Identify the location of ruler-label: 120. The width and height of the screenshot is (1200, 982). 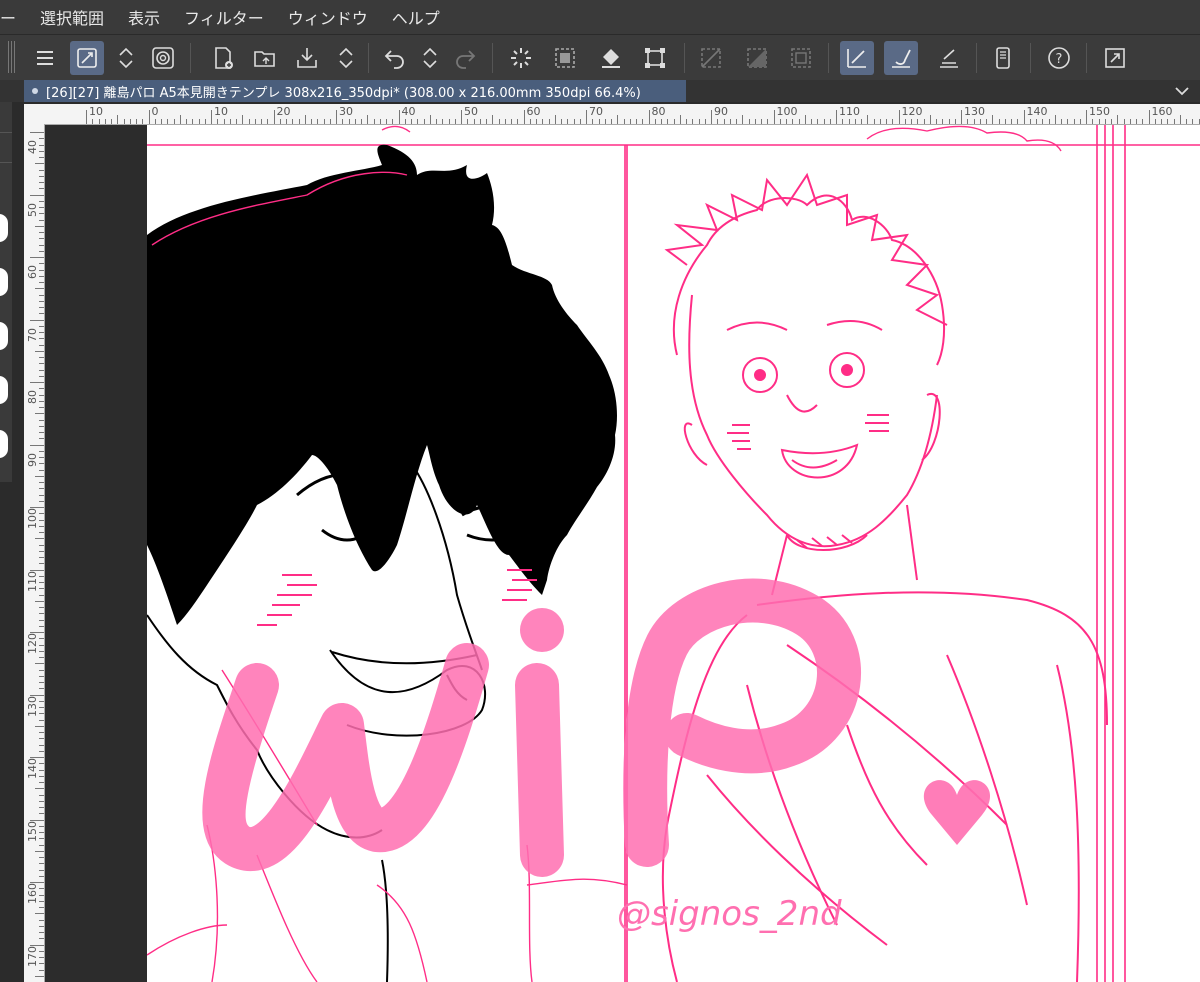
(912, 111).